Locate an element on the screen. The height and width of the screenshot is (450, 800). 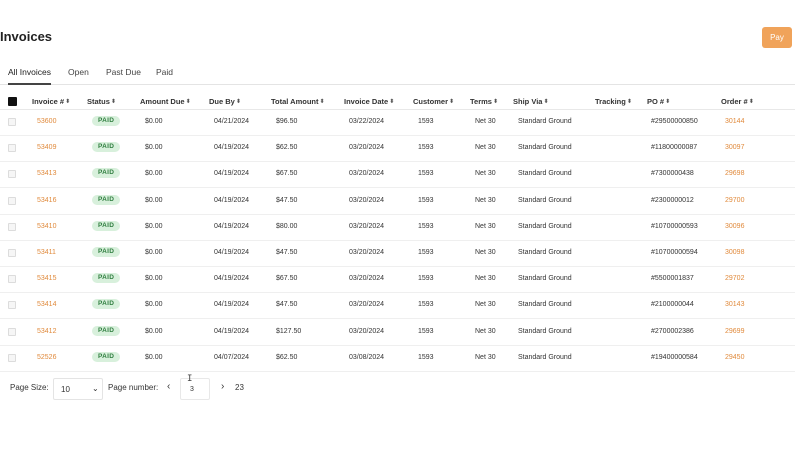
column-header-order-number: Order #⬍ is located at coordinates (737, 101).